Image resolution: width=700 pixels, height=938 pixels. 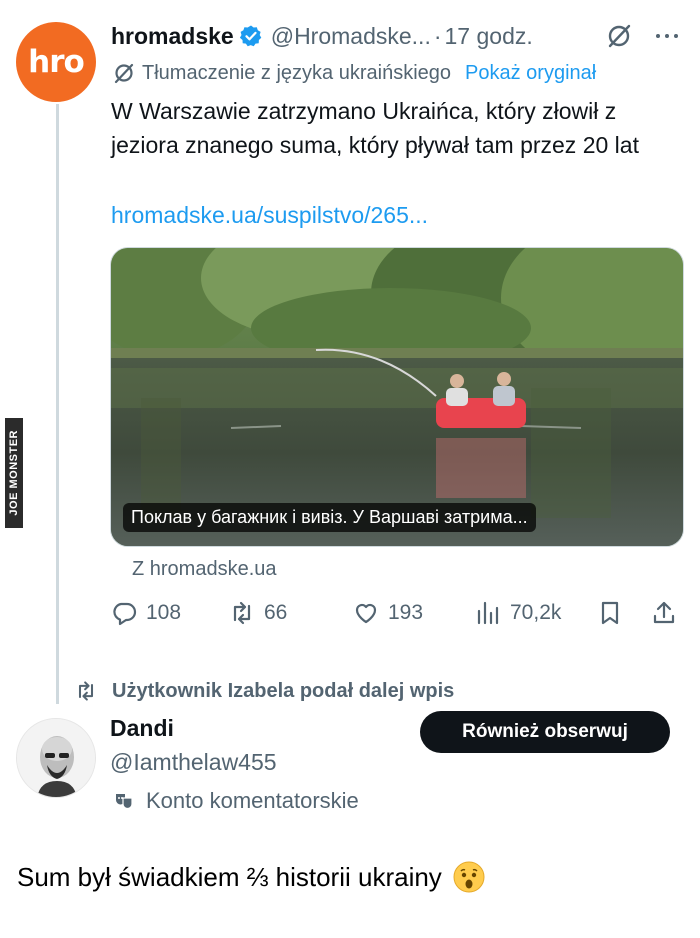 I want to click on link-source: Z hromadske.ua, so click(x=204, y=569).